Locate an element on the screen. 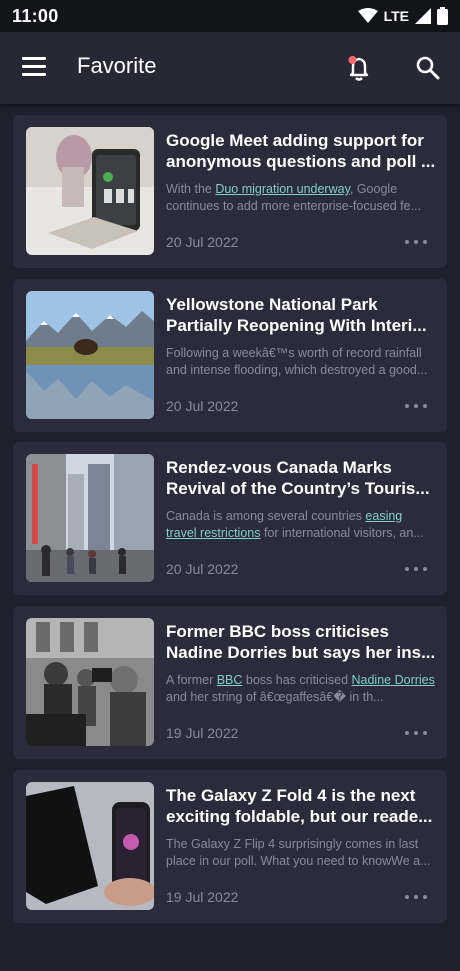 This screenshot has width=460, height=971. excerpt-text: With the is located at coordinates (191, 189).